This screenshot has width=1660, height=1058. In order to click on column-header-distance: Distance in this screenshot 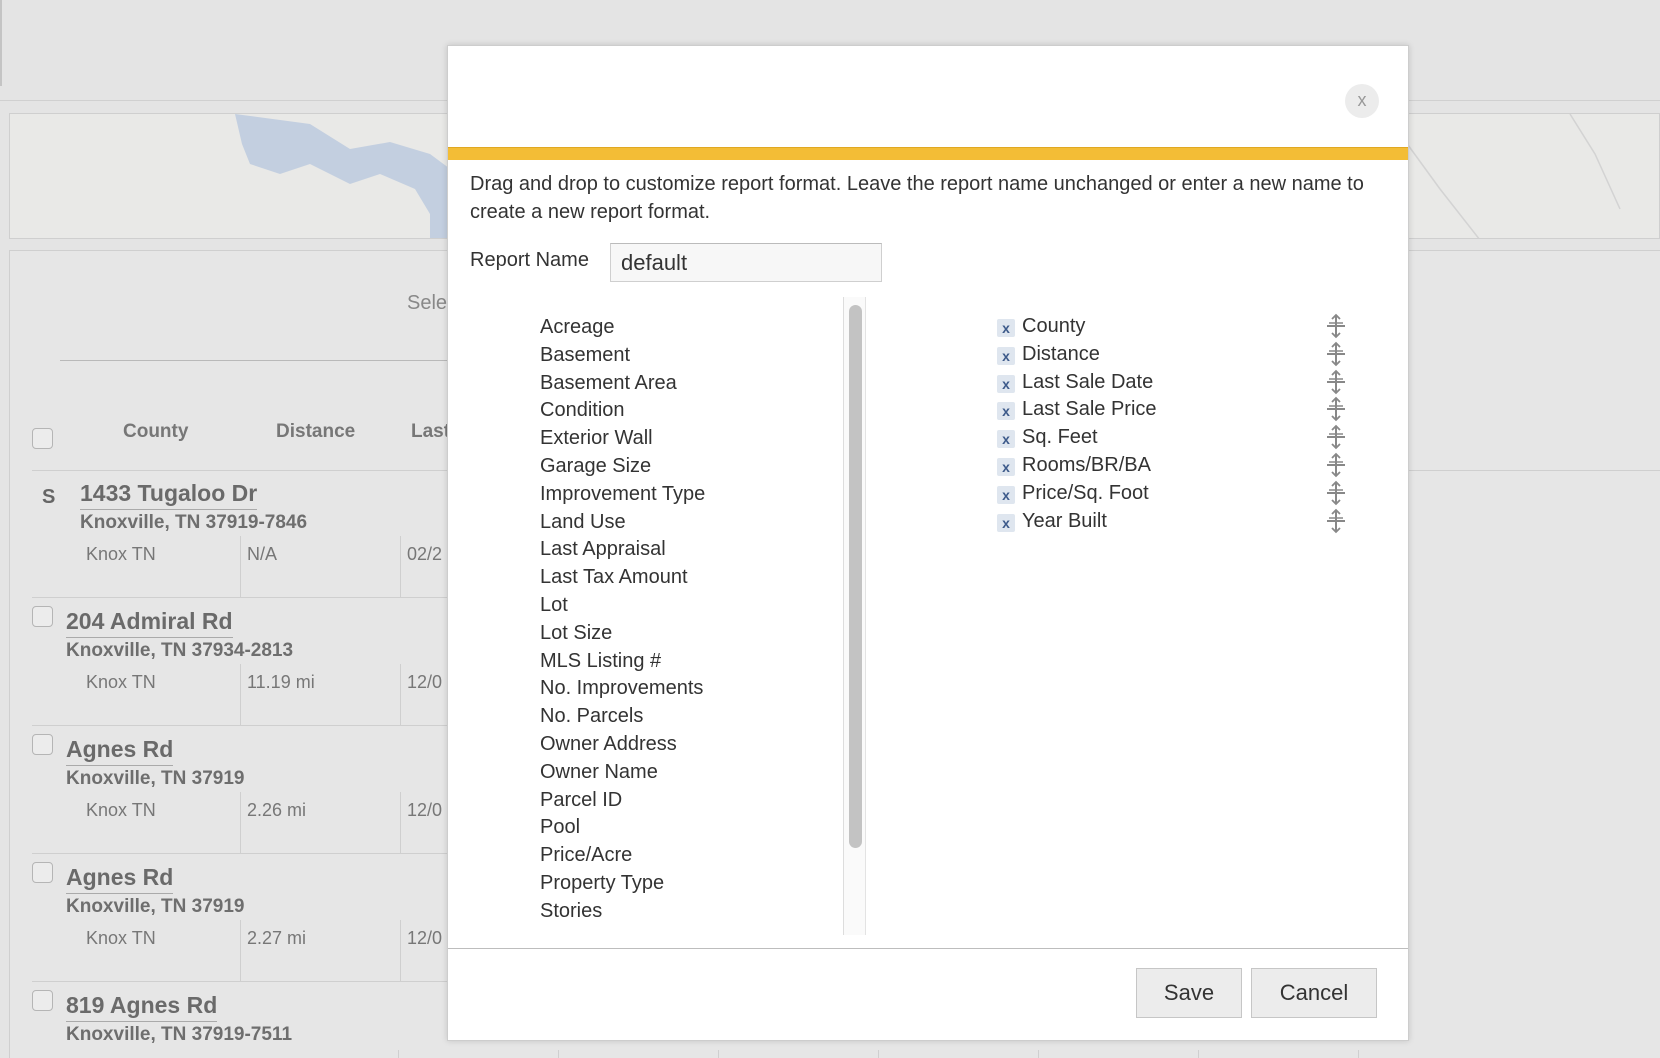, I will do `click(315, 432)`.